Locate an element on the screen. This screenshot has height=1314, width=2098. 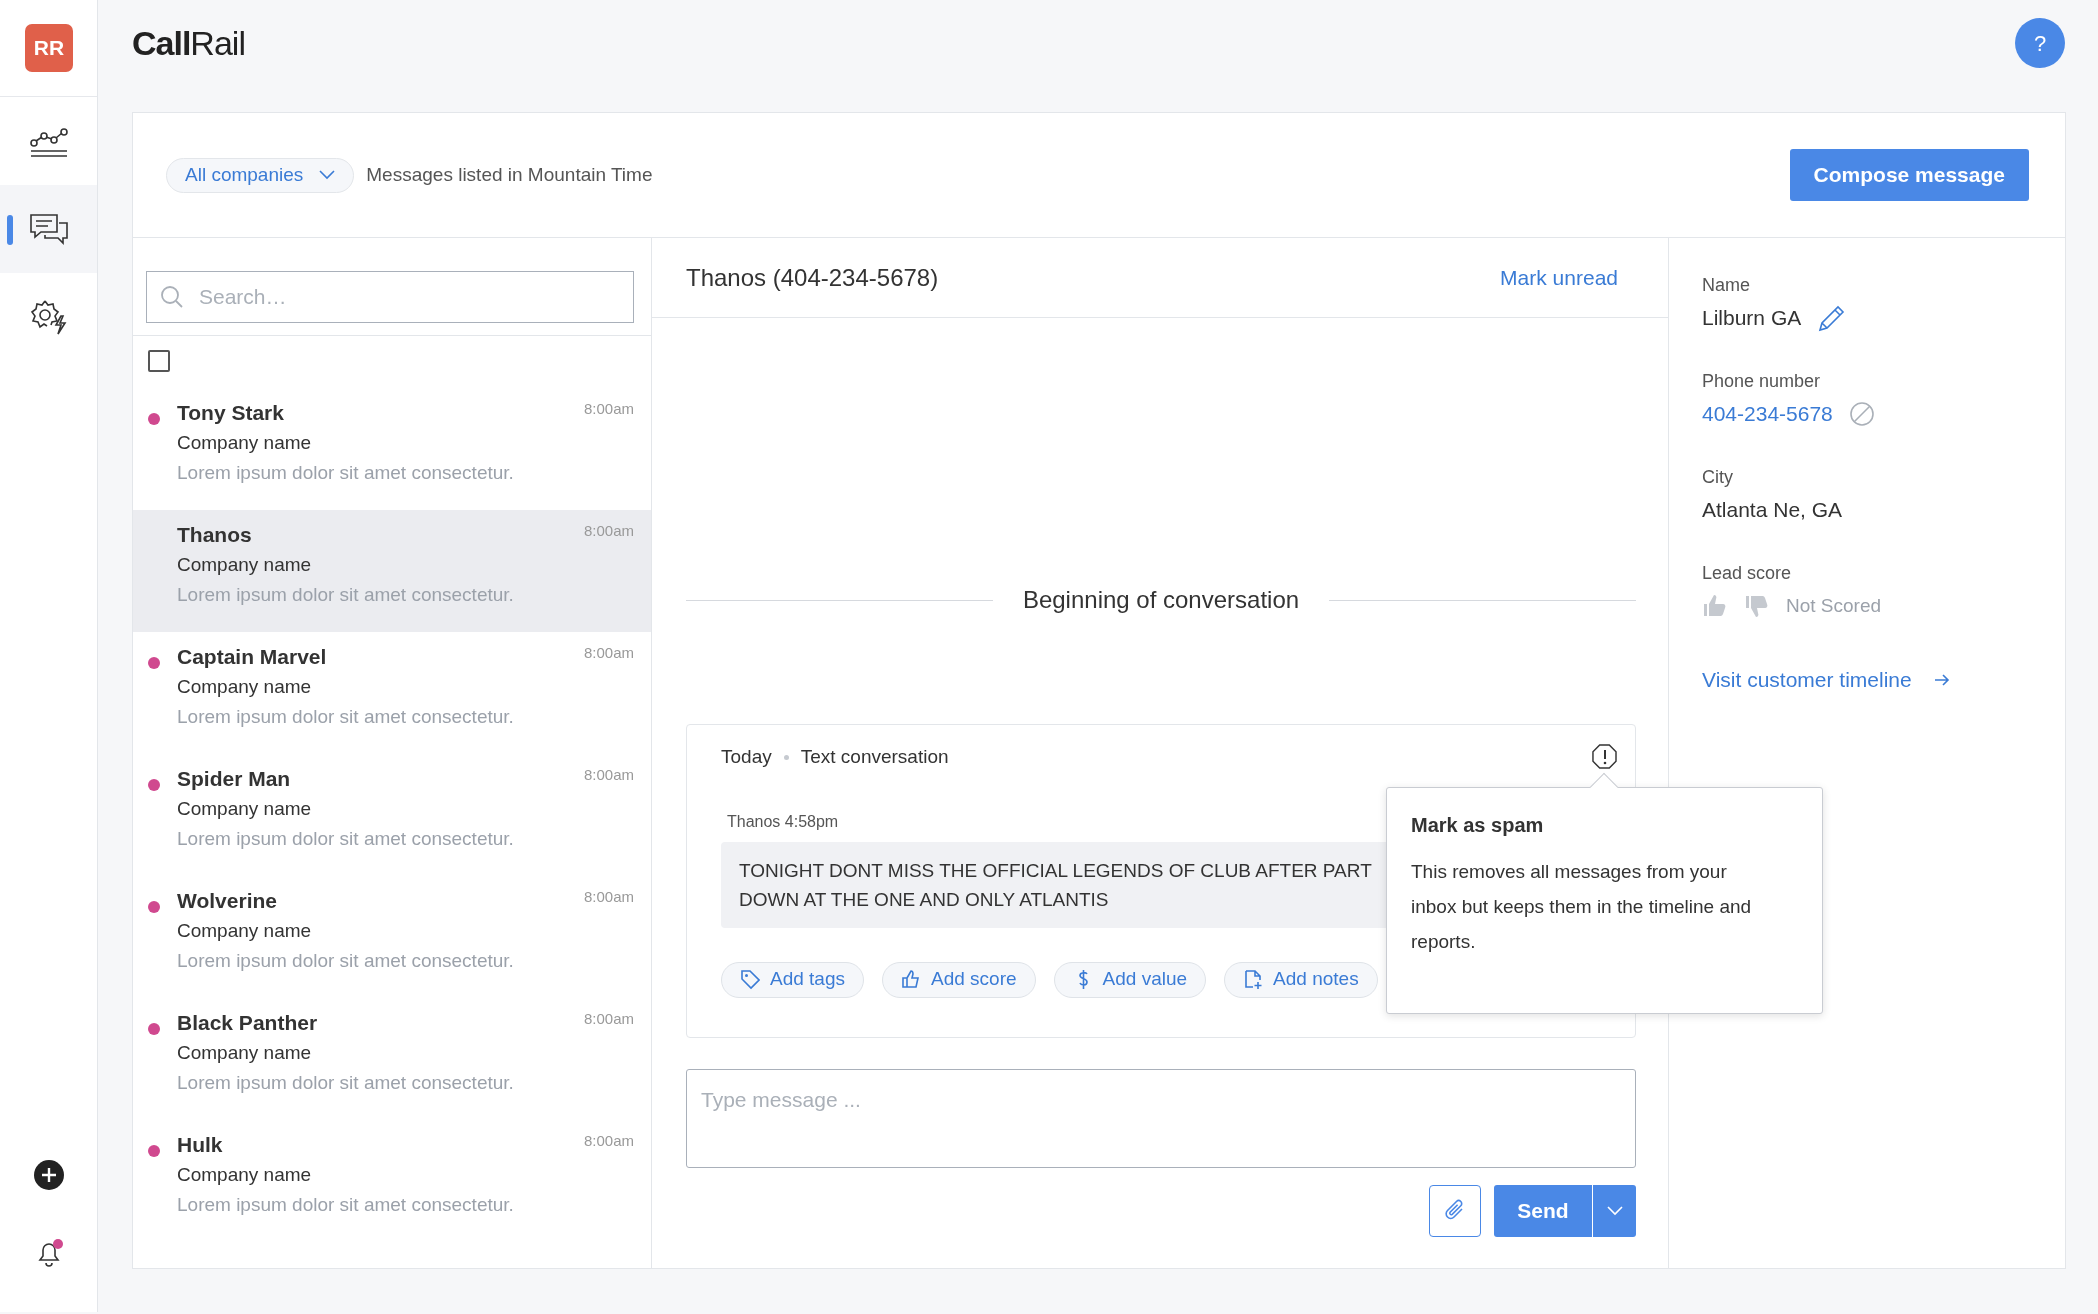
field-label: City is located at coordinates (1717, 477).